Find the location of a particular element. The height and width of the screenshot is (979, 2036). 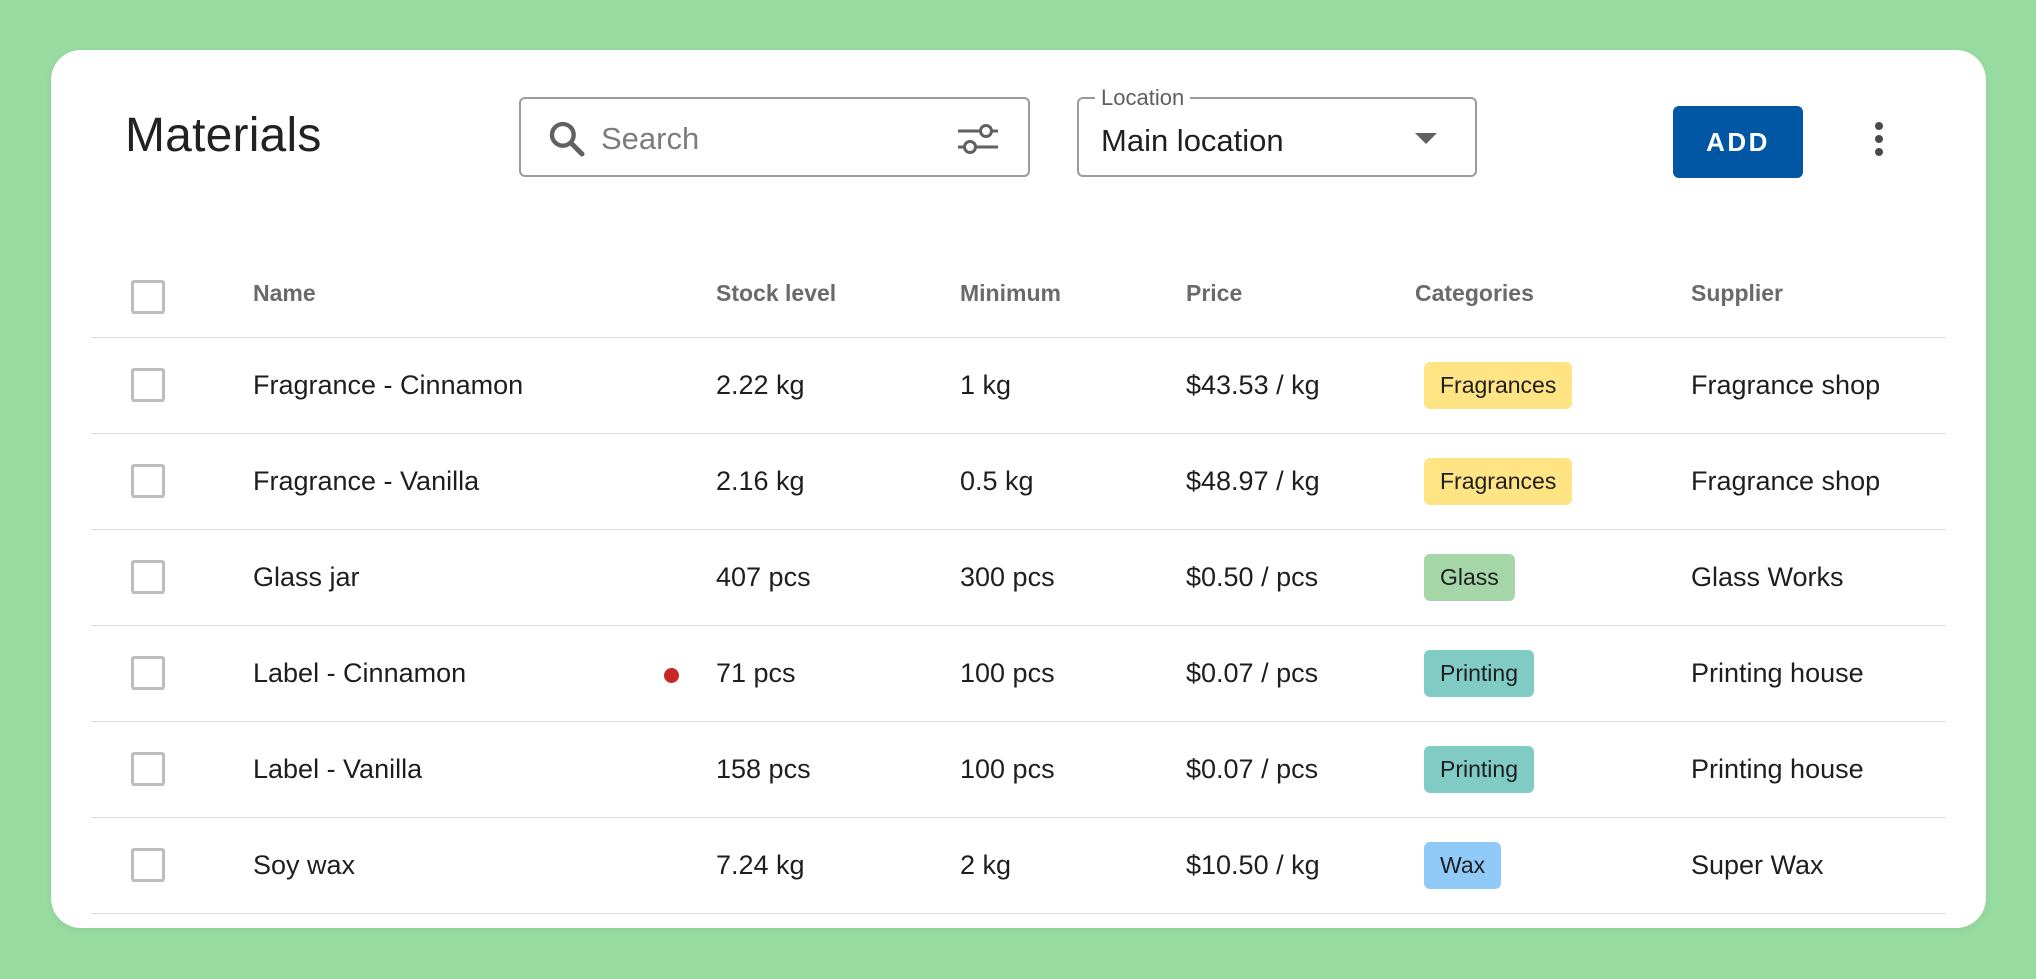

category-chip: Wax is located at coordinates (1463, 865).